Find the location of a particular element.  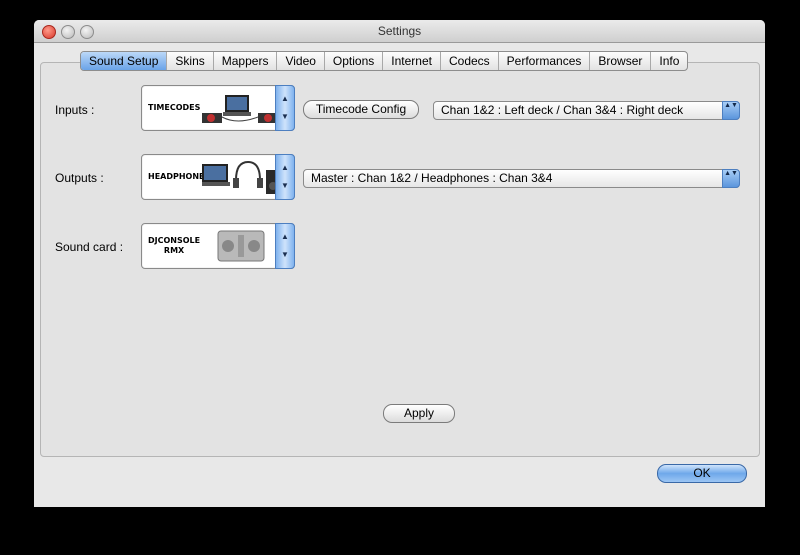

soundcard-device-name: DJCONSOLE RMX is located at coordinates (174, 245).